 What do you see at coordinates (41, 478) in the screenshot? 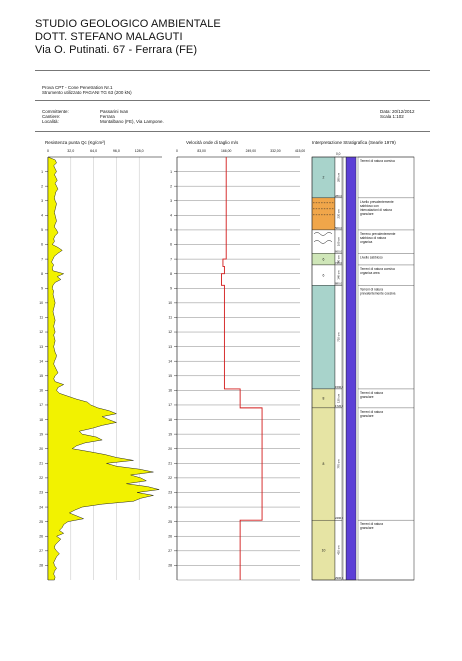
I see `qc-depth-label: 22` at bounding box center [41, 478].